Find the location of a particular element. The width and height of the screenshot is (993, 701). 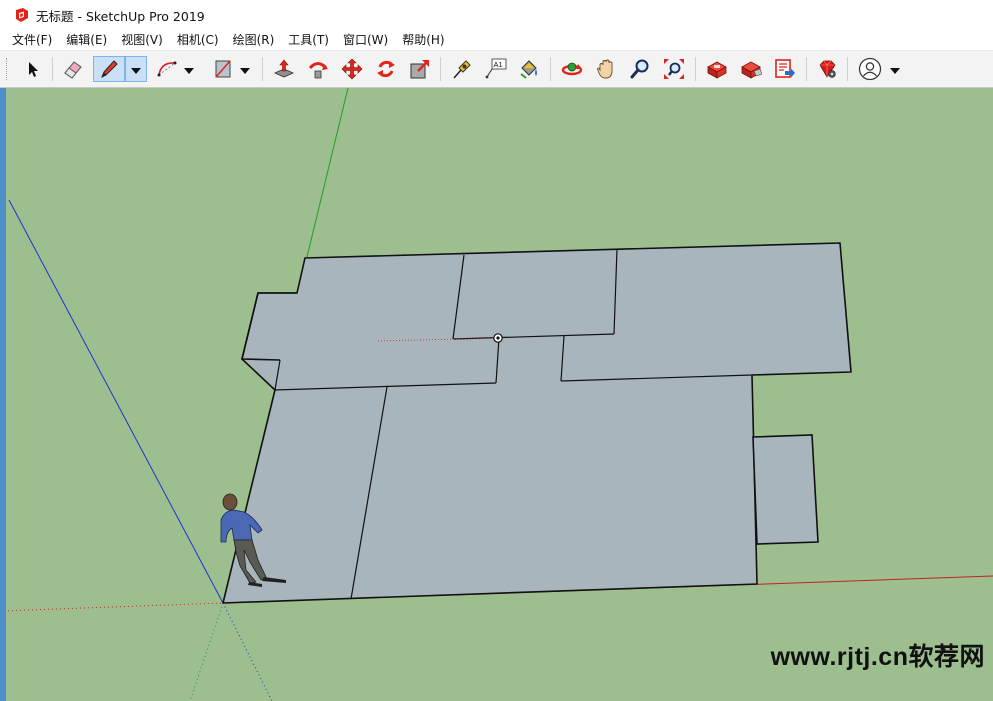

rotate-icon is located at coordinates (386, 69).